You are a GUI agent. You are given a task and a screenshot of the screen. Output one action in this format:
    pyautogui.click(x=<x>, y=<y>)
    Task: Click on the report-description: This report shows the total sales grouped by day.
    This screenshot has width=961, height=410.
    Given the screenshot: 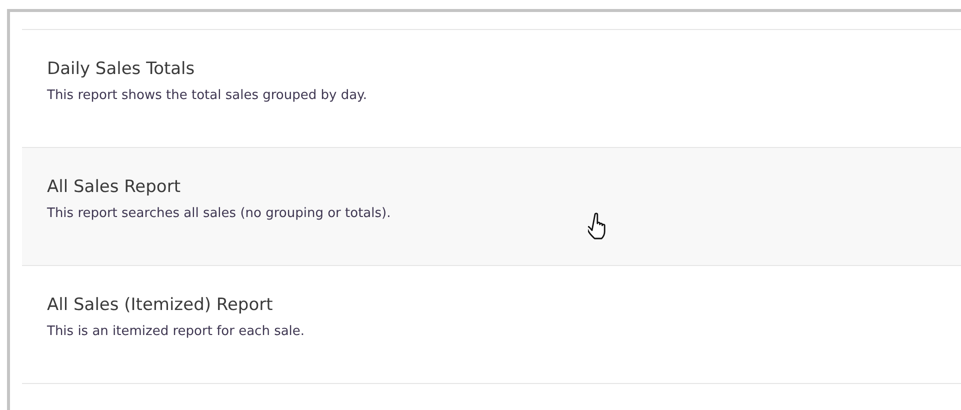 What is the action you would take?
    pyautogui.click(x=207, y=96)
    